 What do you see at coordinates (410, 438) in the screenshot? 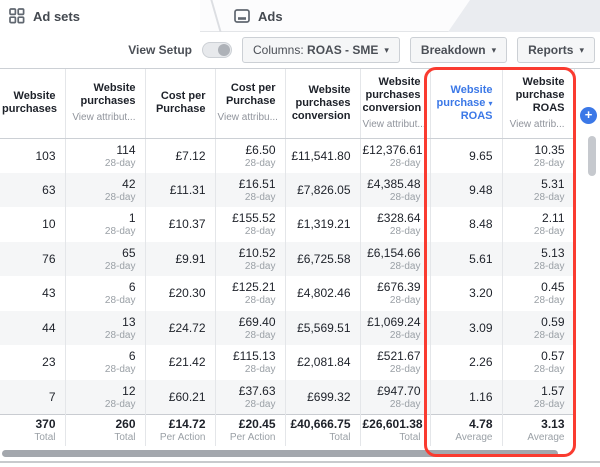
I see `summary-label: Total` at bounding box center [410, 438].